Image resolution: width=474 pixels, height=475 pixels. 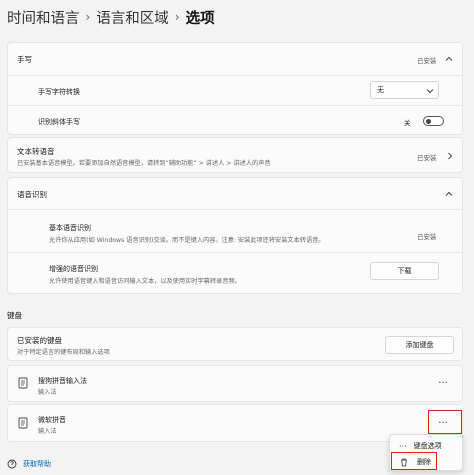 I want to click on conversion-label: 手写字符转换, so click(x=59, y=92).